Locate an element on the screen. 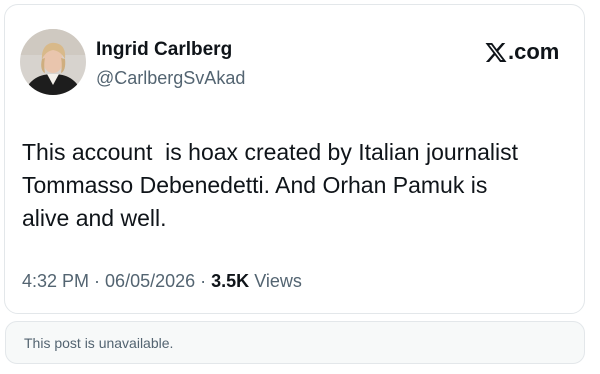 The image size is (600, 374). brand-domain-label: .com is located at coordinates (534, 51).